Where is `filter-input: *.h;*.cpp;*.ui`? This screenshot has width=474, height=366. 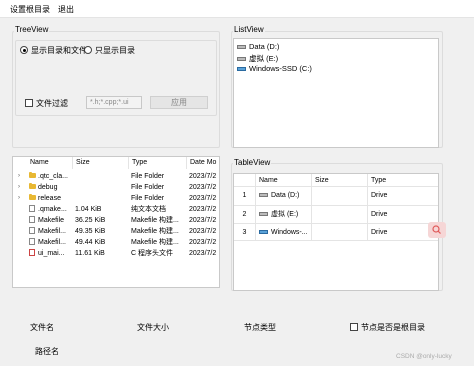
filter-input: *.h;*.cpp;*.ui is located at coordinates (114, 102).